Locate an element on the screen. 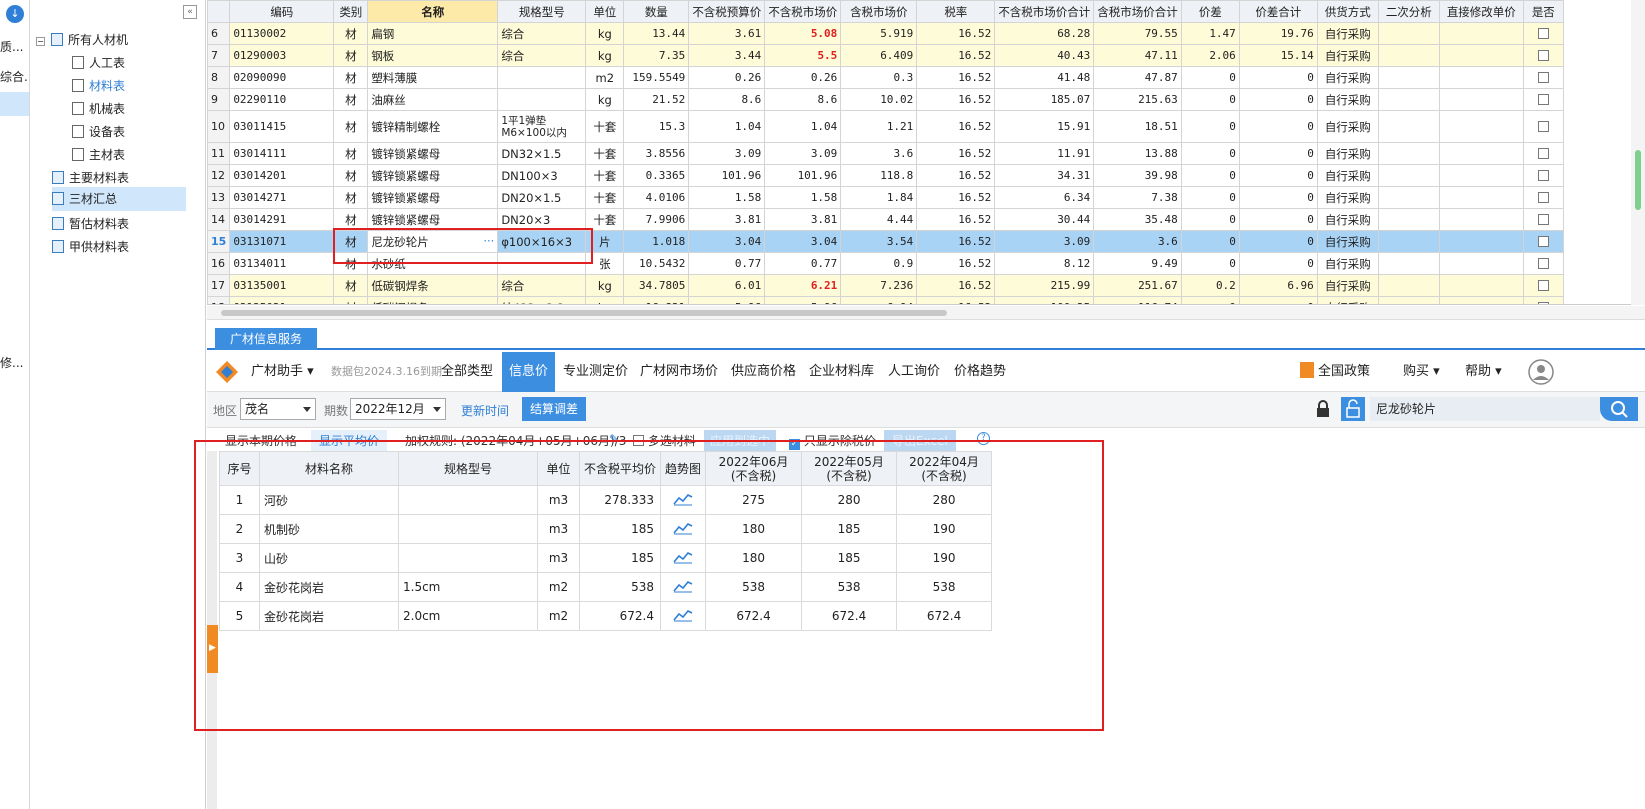 The height and width of the screenshot is (809, 1645). cell-code: 02290110 is located at coordinates (282, 99).